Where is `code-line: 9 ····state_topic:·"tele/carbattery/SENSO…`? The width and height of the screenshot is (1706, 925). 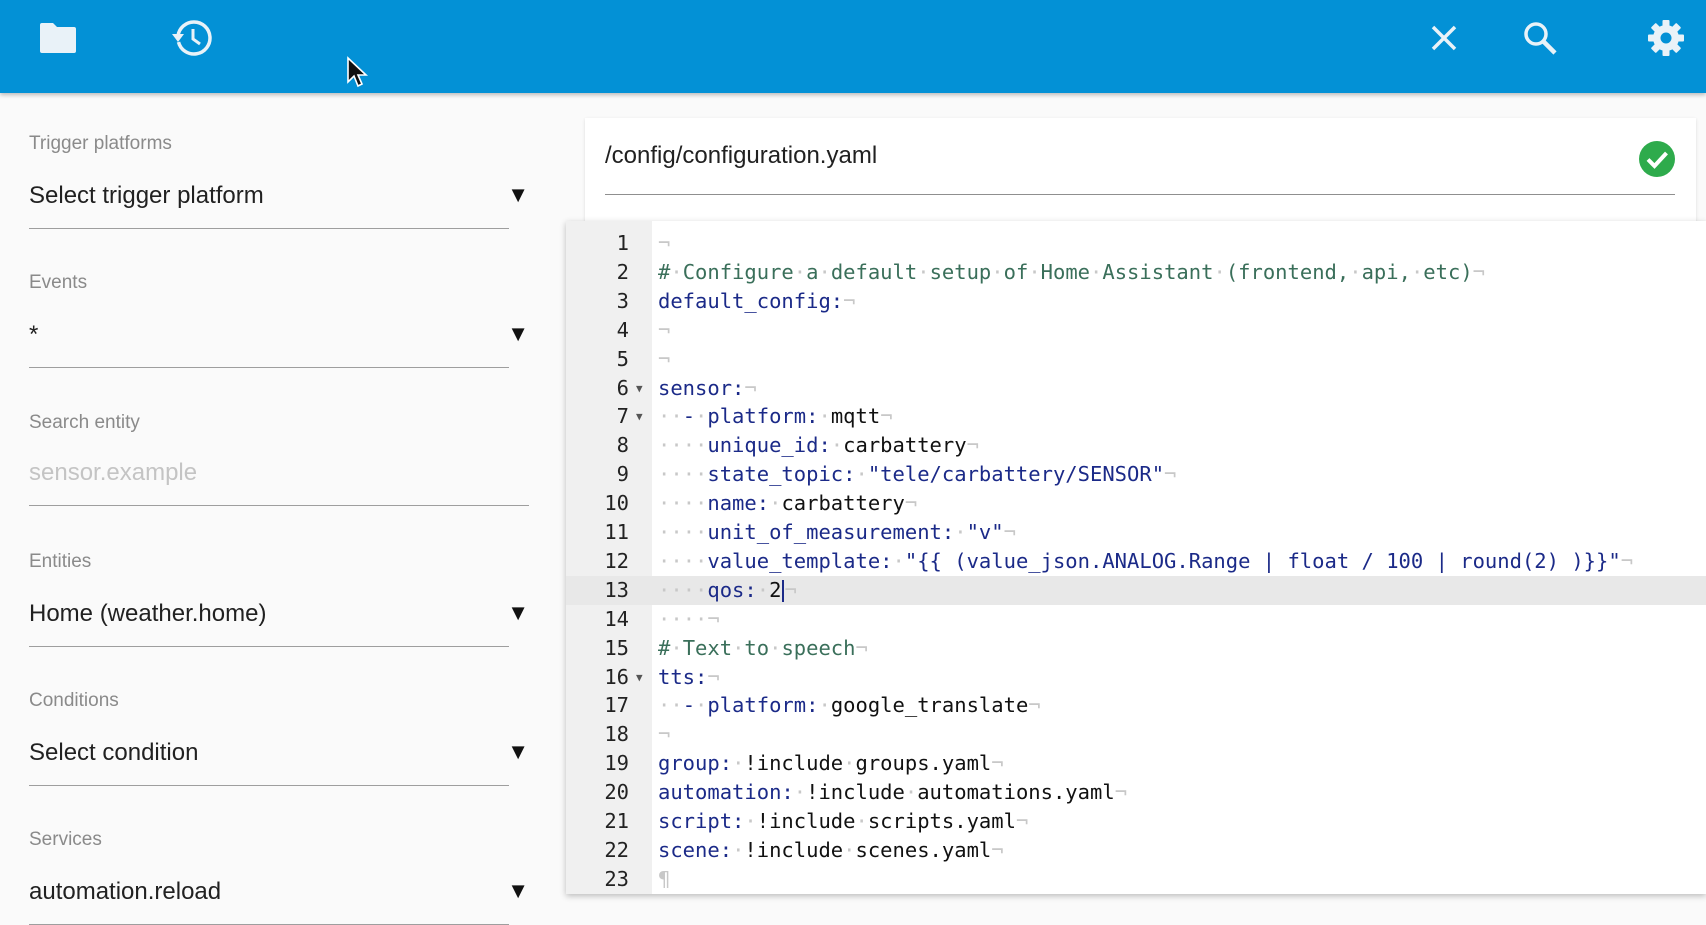
code-line: 9 ····state_topic:·"tele/carbattery/SENSO… is located at coordinates (1136, 474).